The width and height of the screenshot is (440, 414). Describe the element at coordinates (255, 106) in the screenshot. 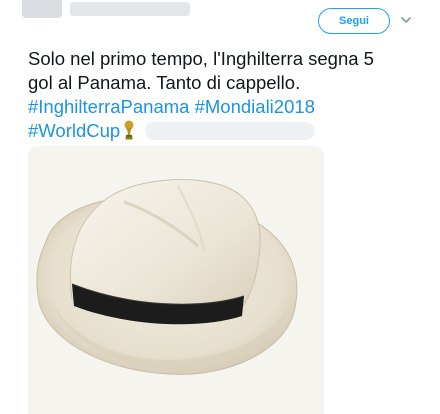

I see `hashtag-mondiali2018: #Mondiali2018` at that location.